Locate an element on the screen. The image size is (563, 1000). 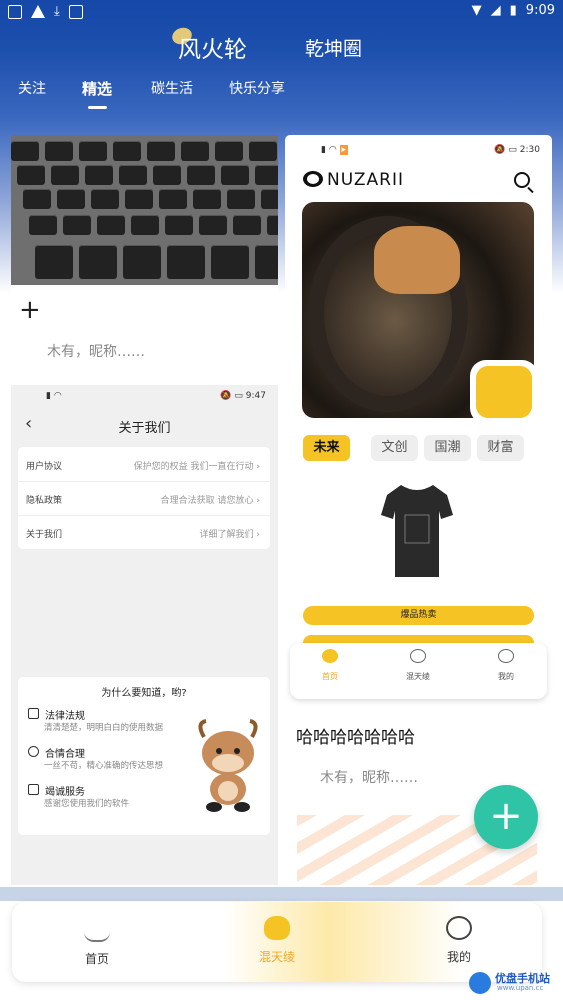
search-icon is located at coordinates (522, 180).